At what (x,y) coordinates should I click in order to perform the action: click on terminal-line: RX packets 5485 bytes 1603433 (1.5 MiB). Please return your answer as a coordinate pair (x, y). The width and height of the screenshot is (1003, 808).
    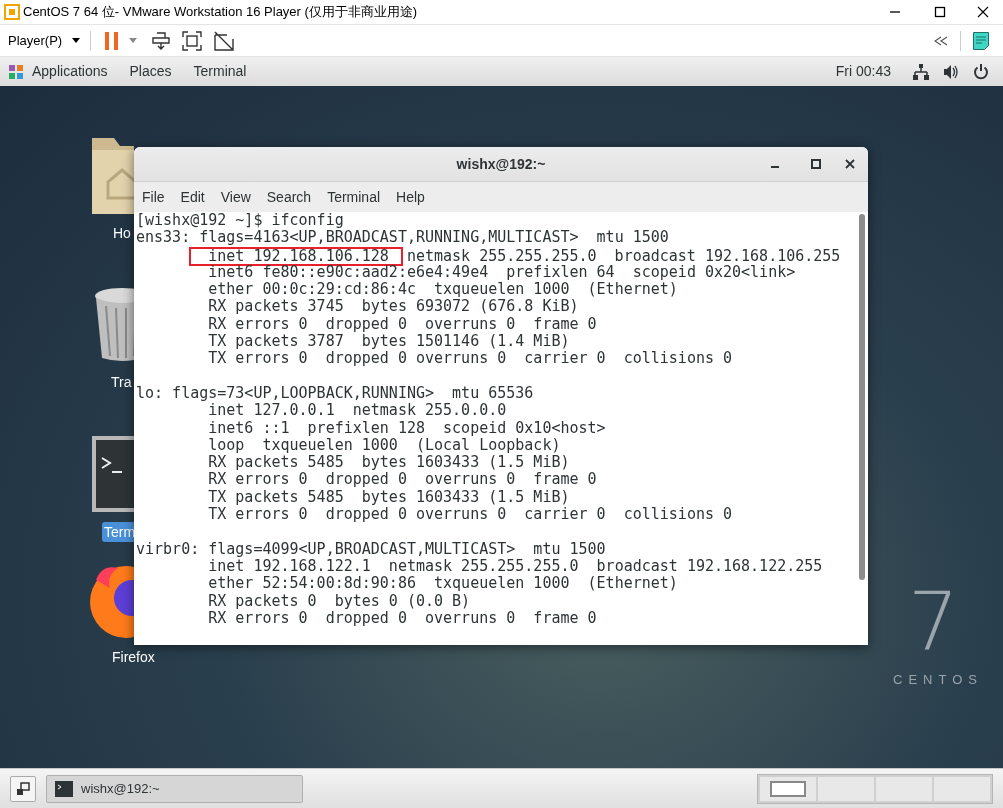
    Looking at the image, I should click on (388, 462).